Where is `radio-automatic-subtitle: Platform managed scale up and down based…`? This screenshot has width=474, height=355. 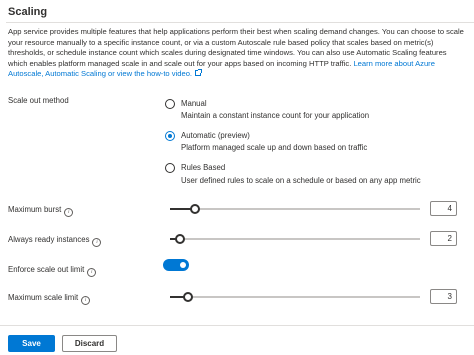 radio-automatic-subtitle: Platform managed scale up and down based… is located at coordinates (274, 147).